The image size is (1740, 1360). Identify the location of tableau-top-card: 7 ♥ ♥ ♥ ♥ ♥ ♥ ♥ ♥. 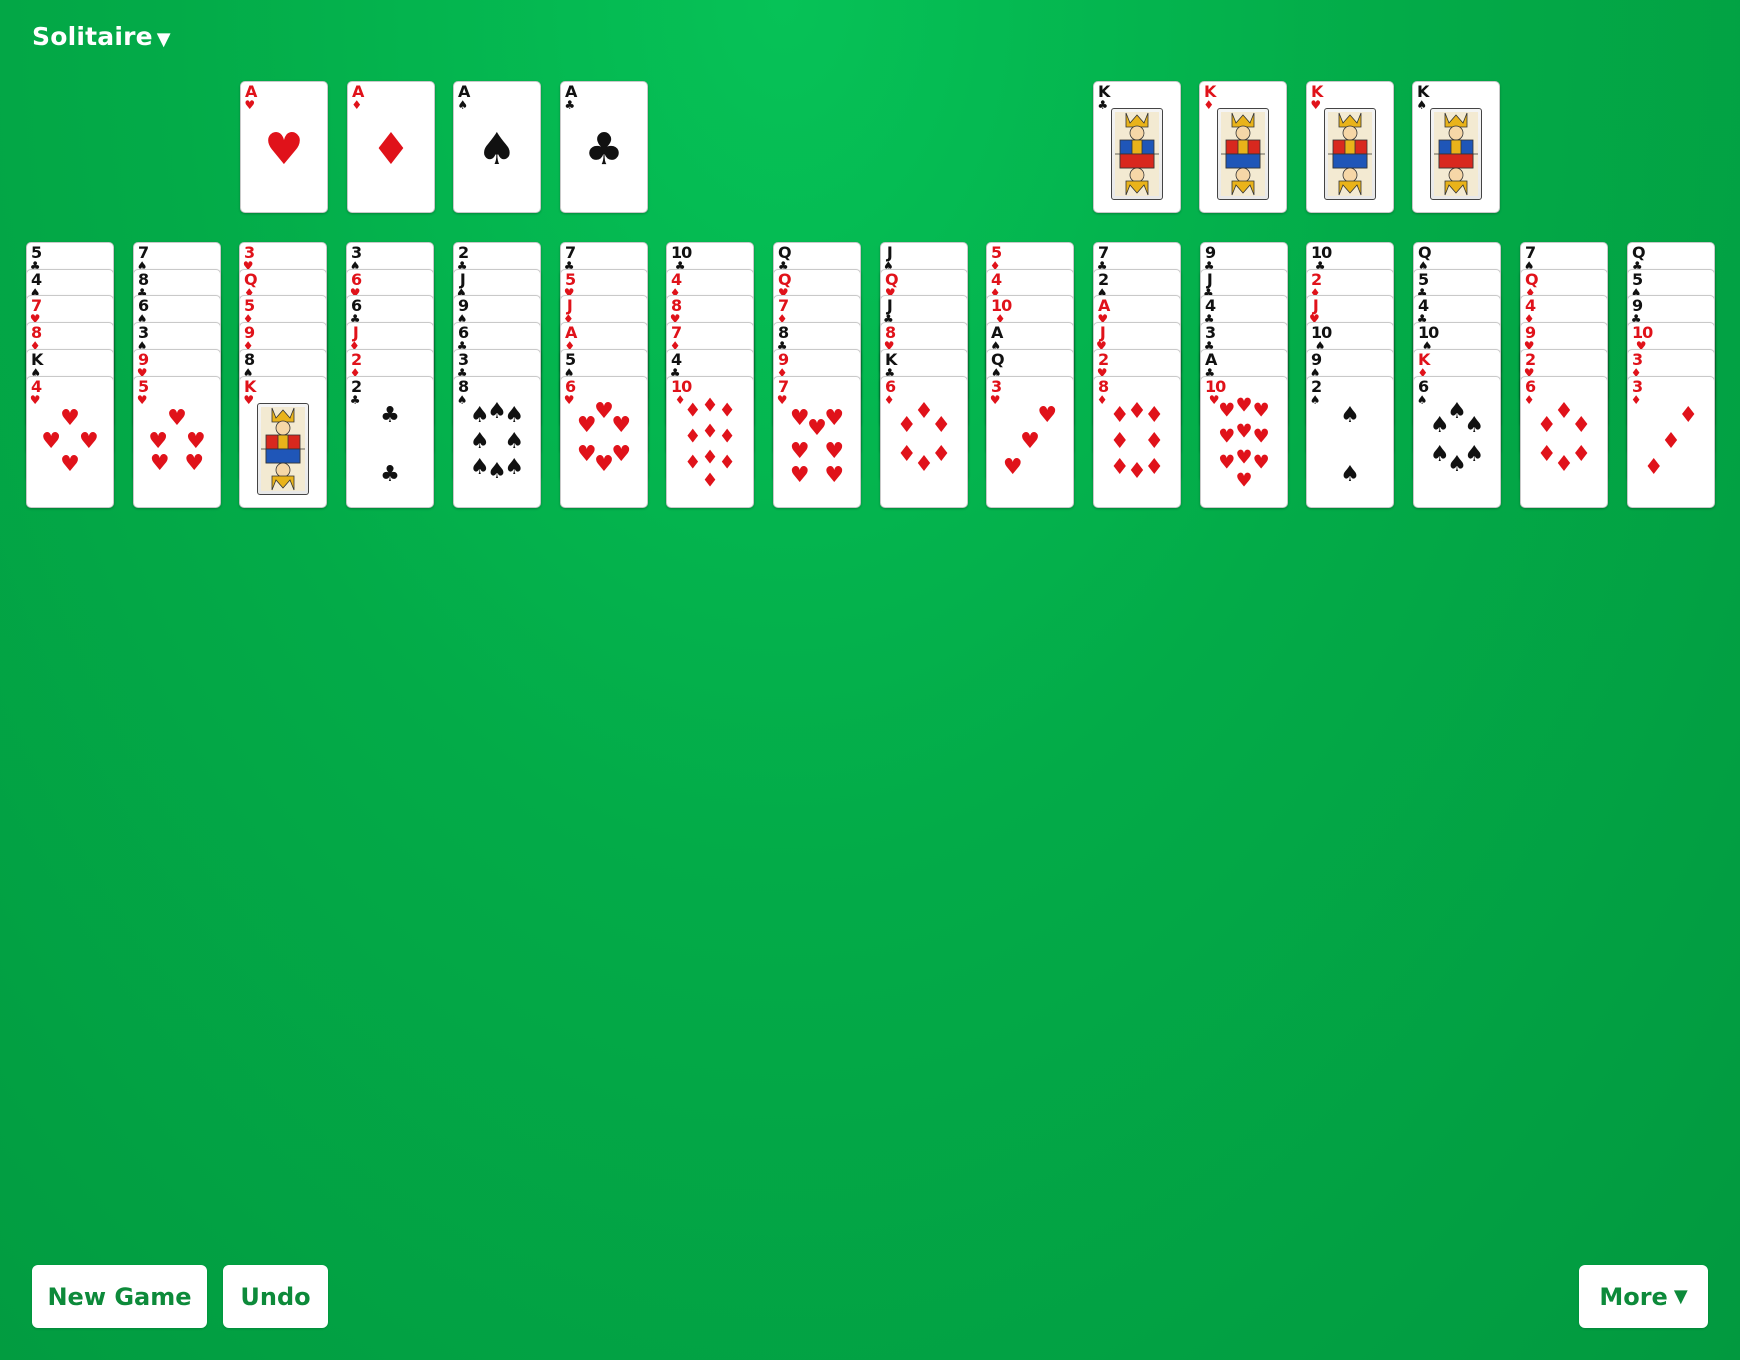
(817, 442).